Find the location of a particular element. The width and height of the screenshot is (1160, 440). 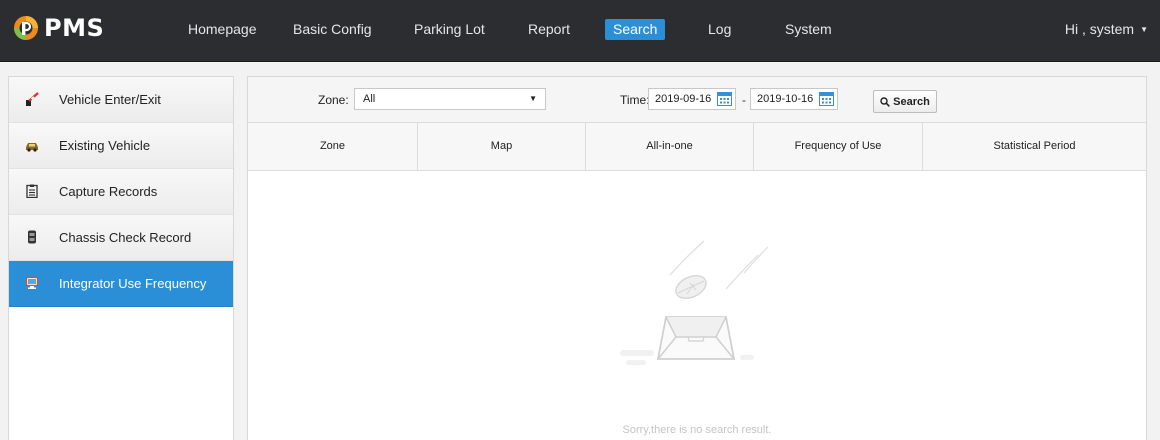

sidebar-item-label: Vehicle Enter/Exit is located at coordinates (110, 99).